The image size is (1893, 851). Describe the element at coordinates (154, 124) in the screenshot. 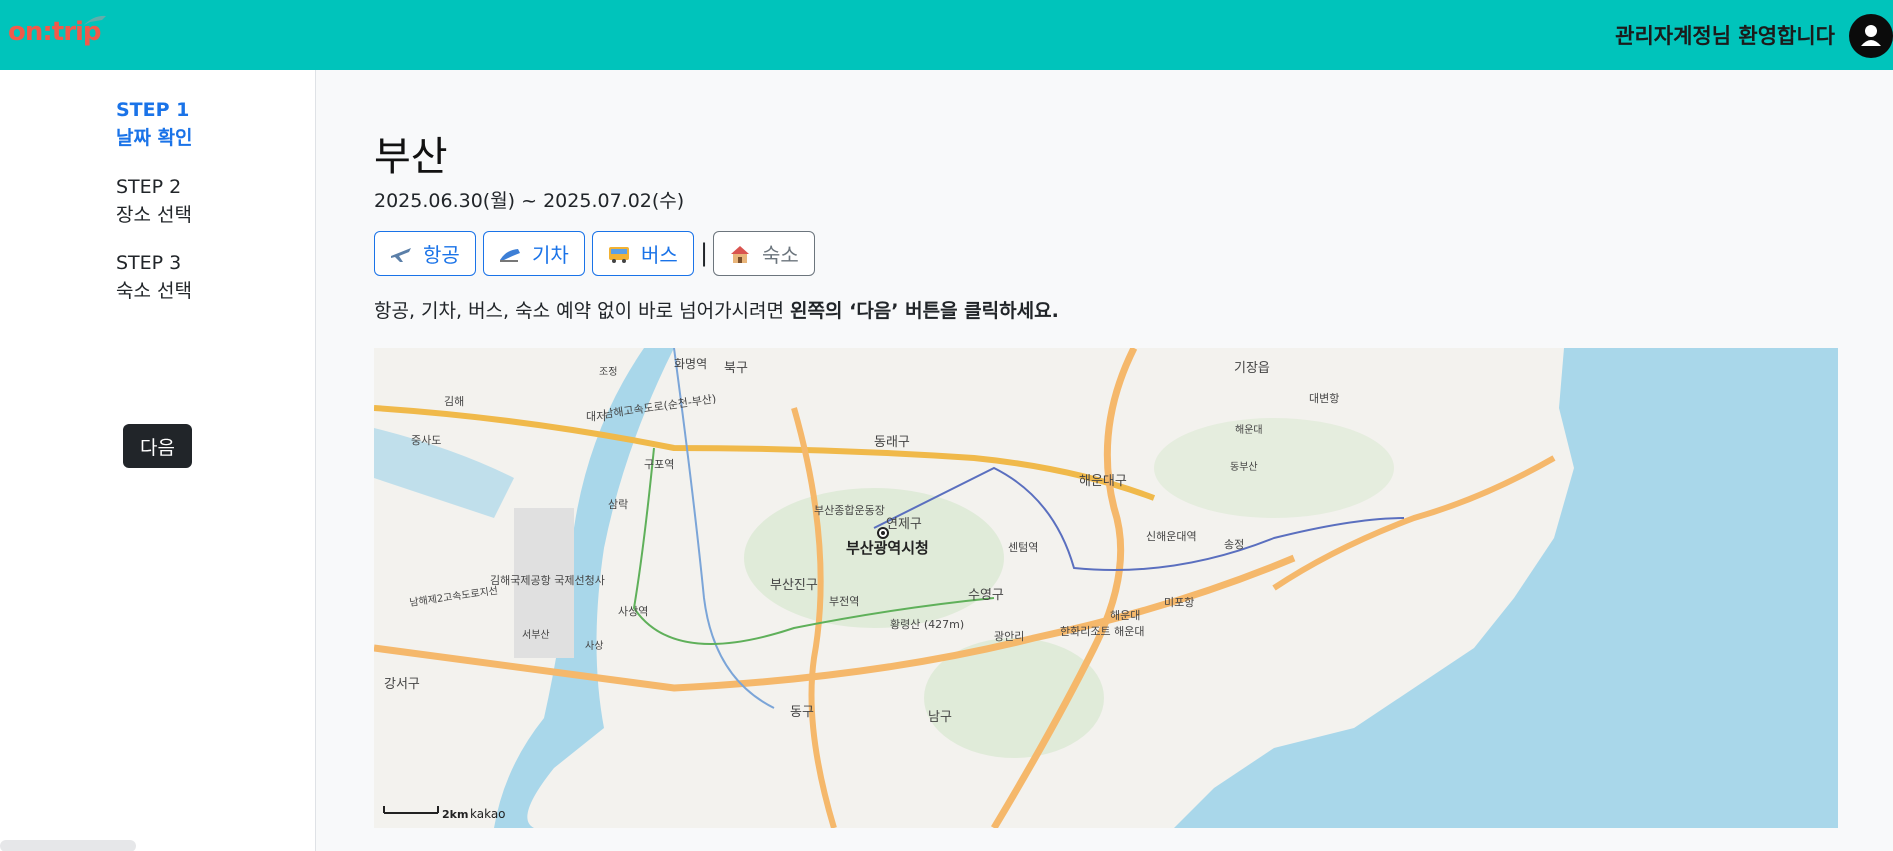

I see `step-1: STEP 1 날짜 확인` at that location.